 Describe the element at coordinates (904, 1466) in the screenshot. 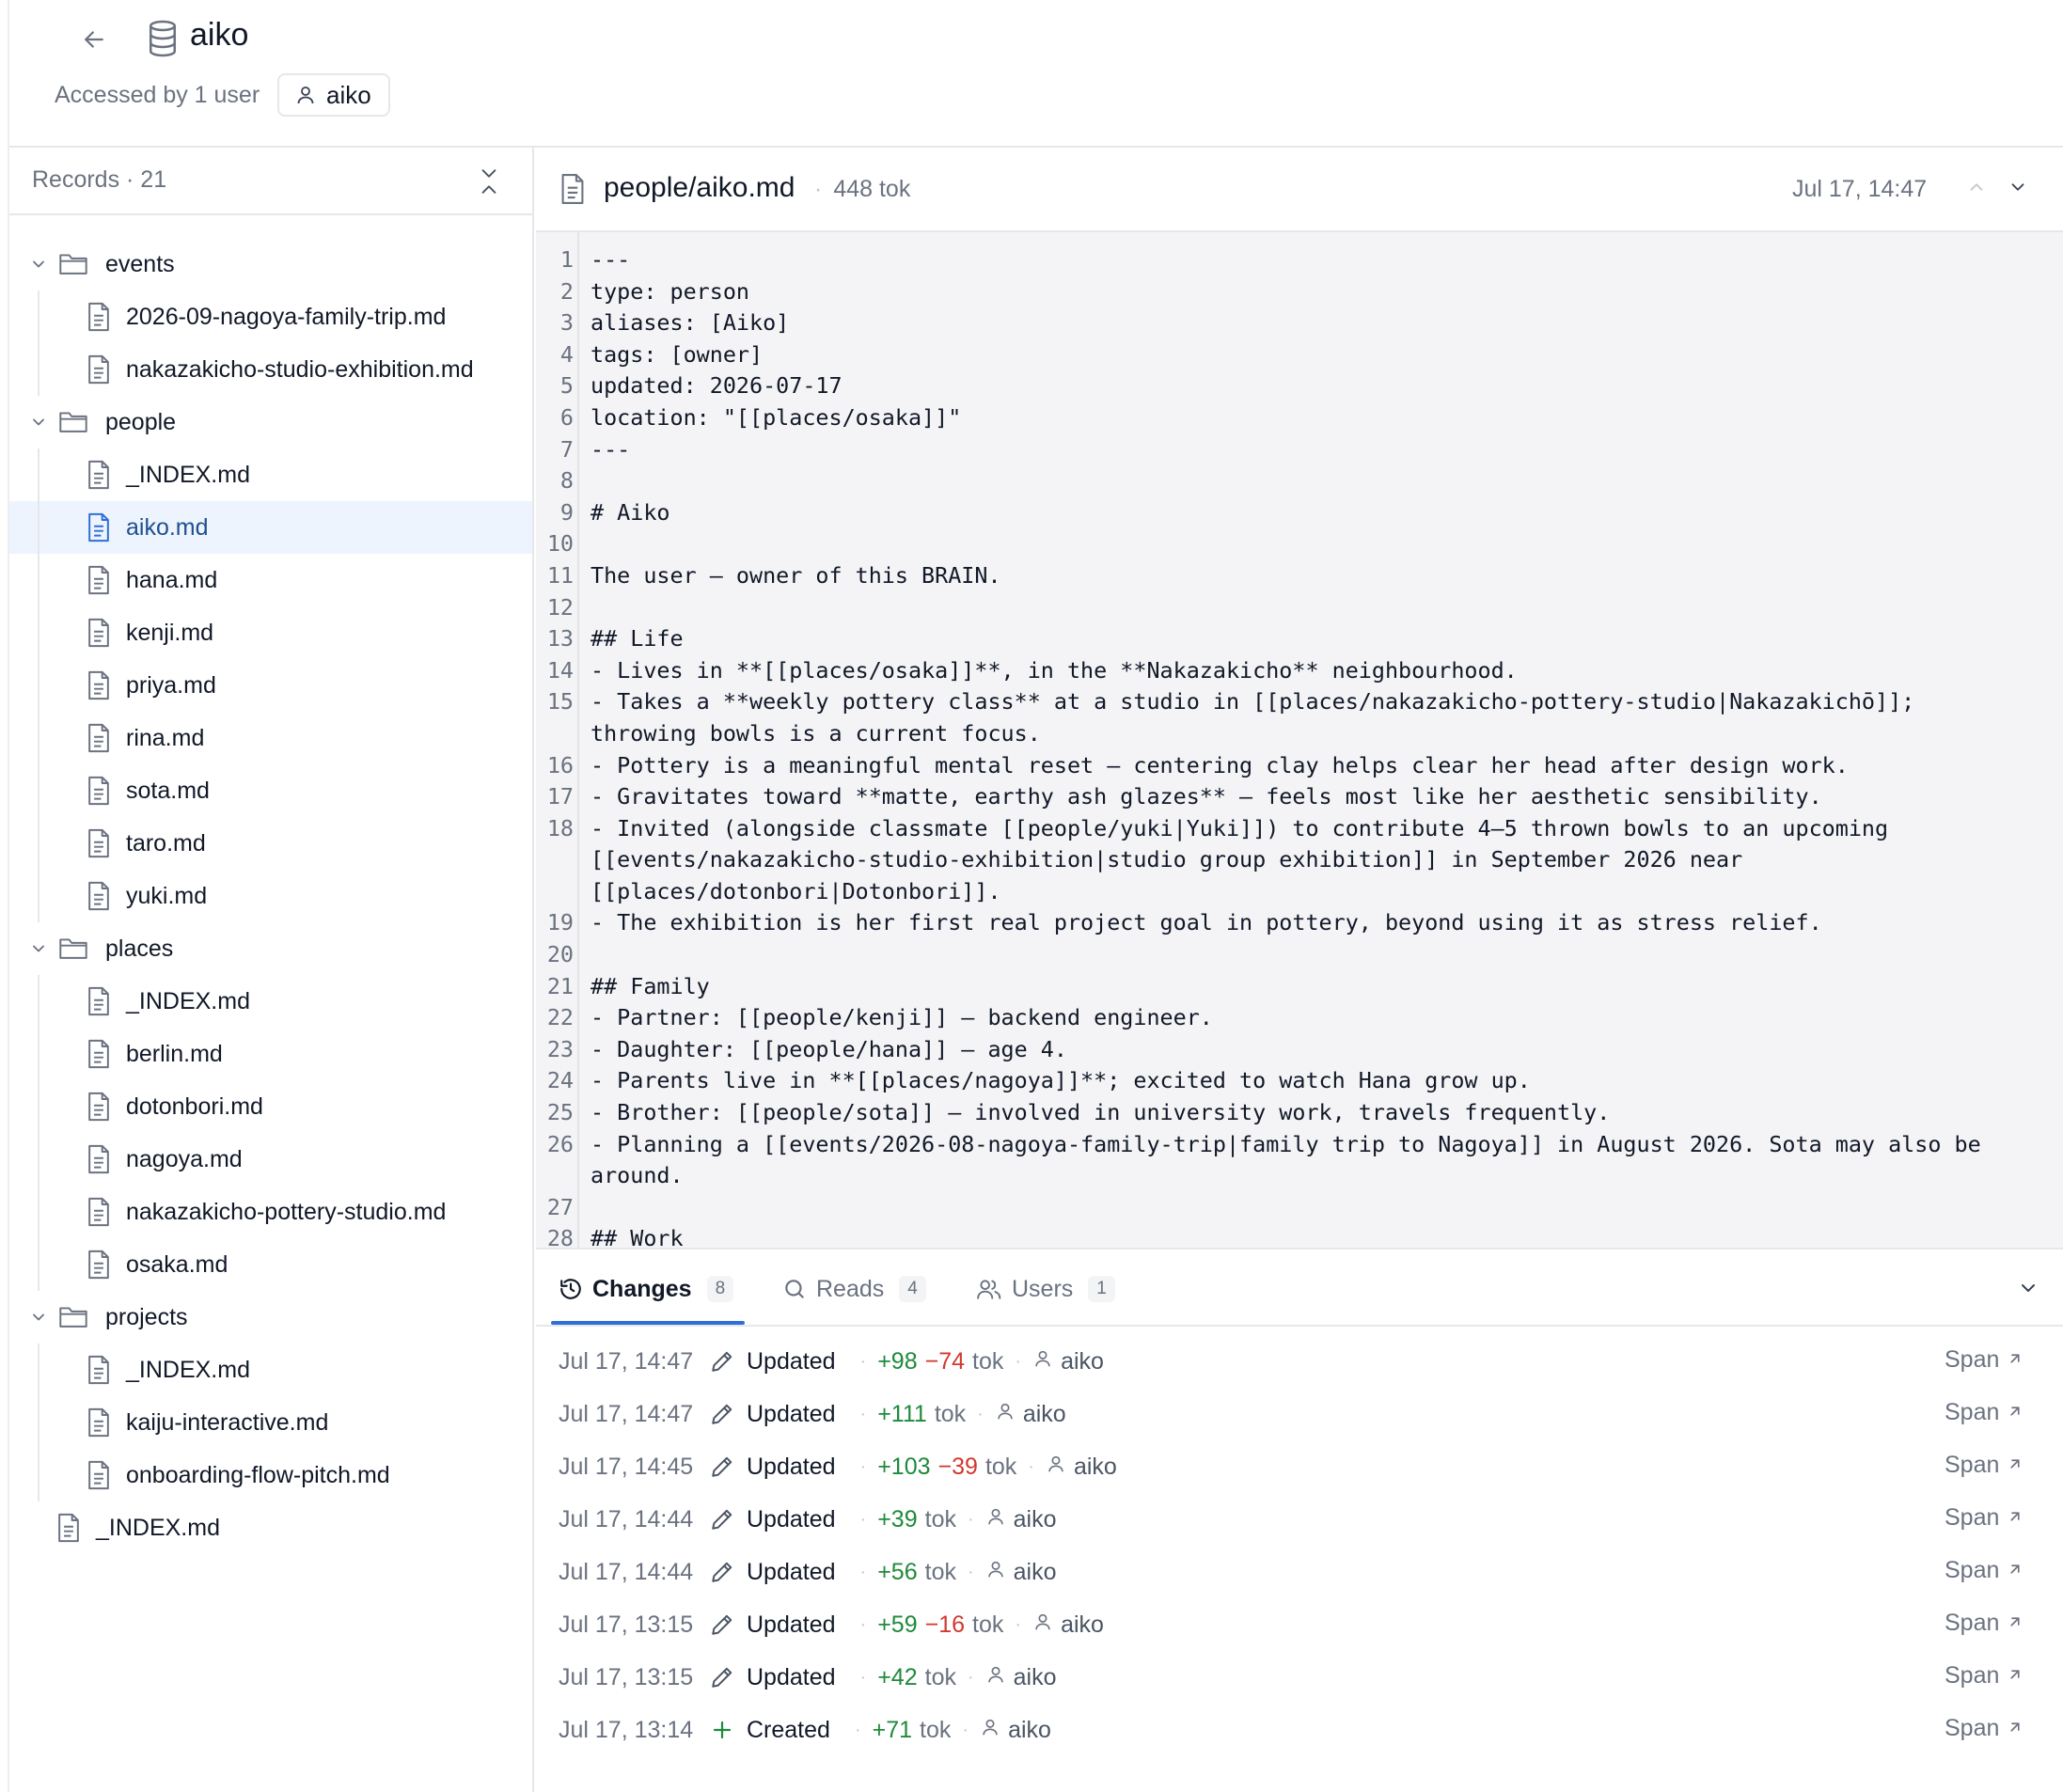

I see `tokens-added: +103` at that location.